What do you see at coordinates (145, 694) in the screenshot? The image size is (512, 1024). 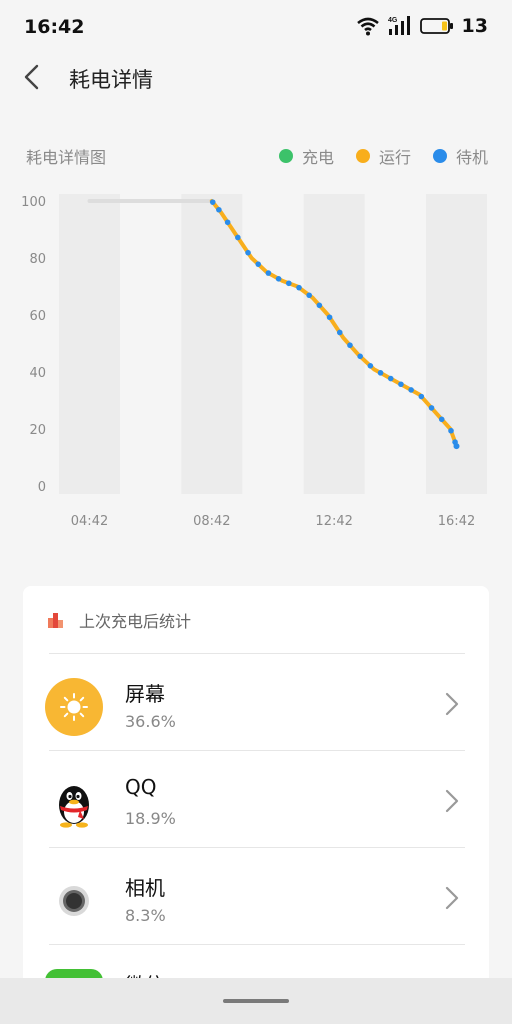 I see `usage-item-name: 屏幕` at bounding box center [145, 694].